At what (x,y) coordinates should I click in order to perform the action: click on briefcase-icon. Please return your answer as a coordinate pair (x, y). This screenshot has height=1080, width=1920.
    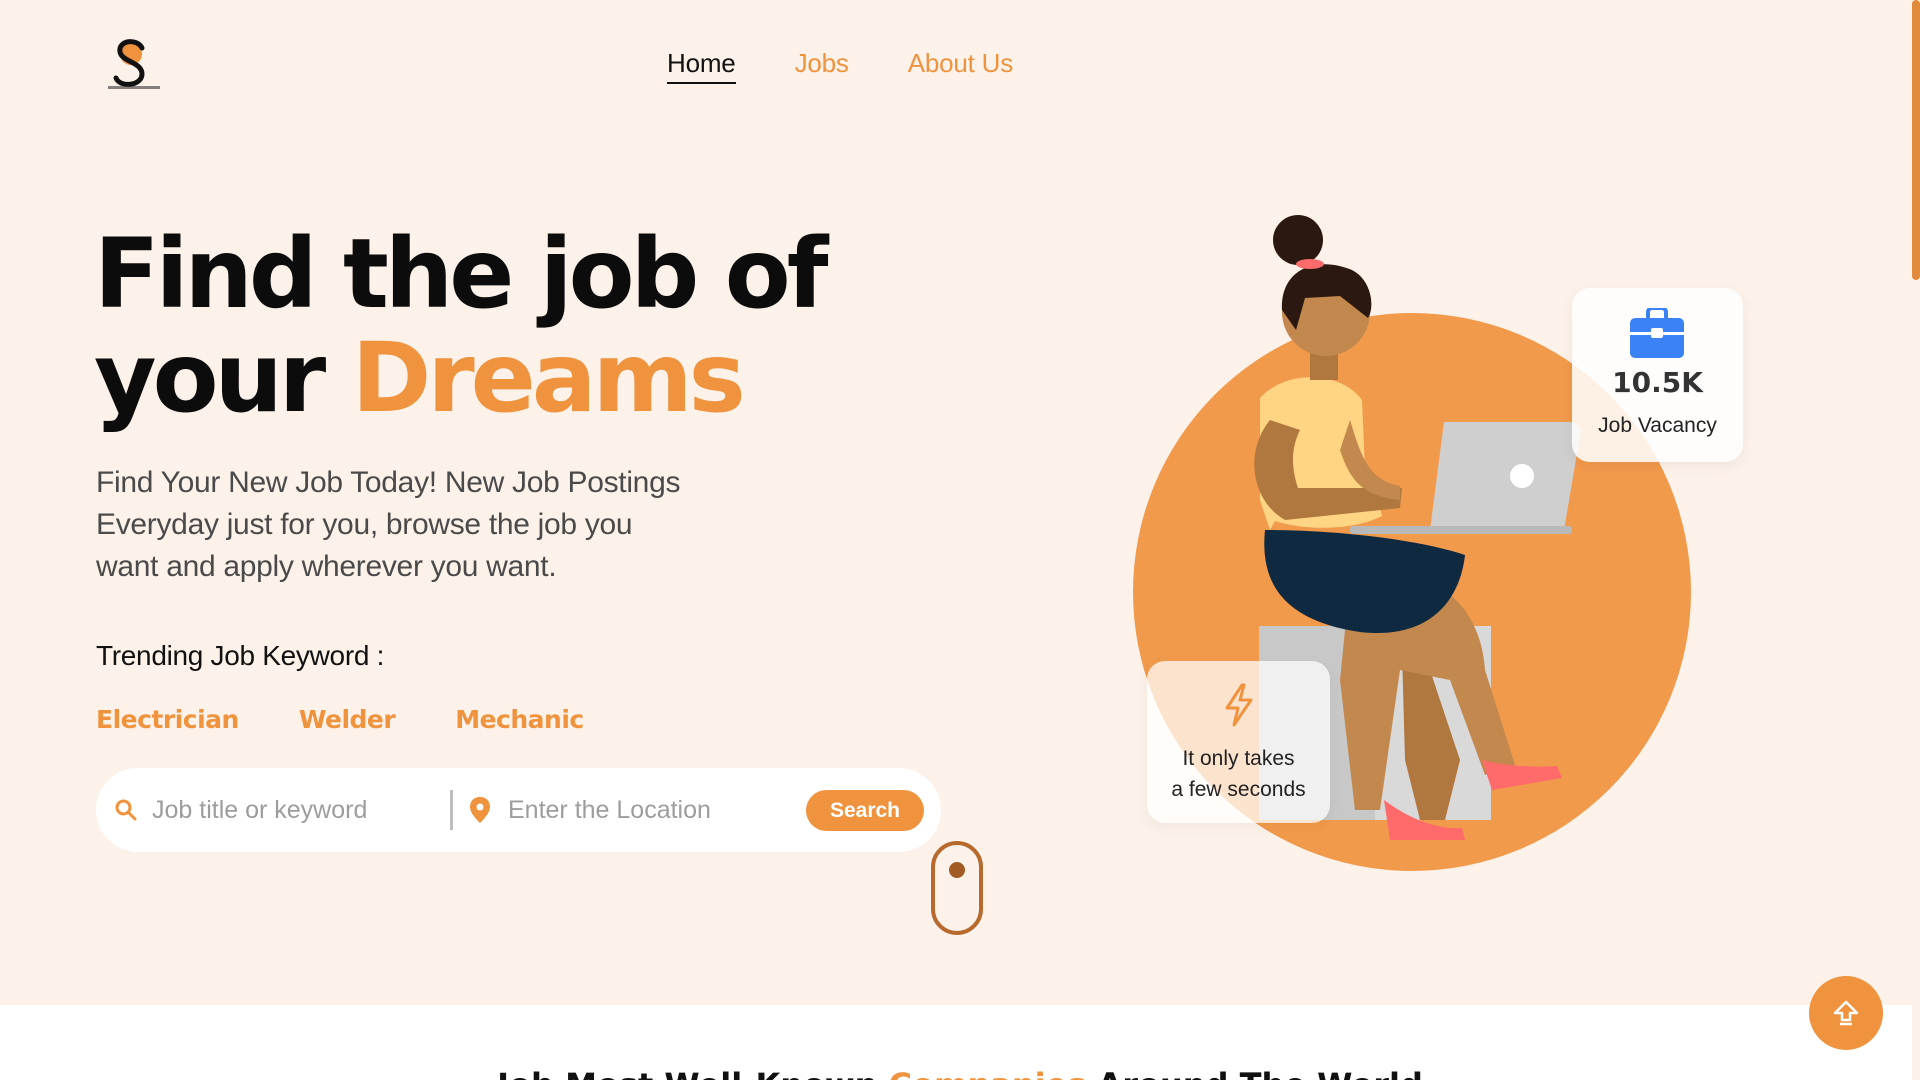
    Looking at the image, I should click on (1657, 333).